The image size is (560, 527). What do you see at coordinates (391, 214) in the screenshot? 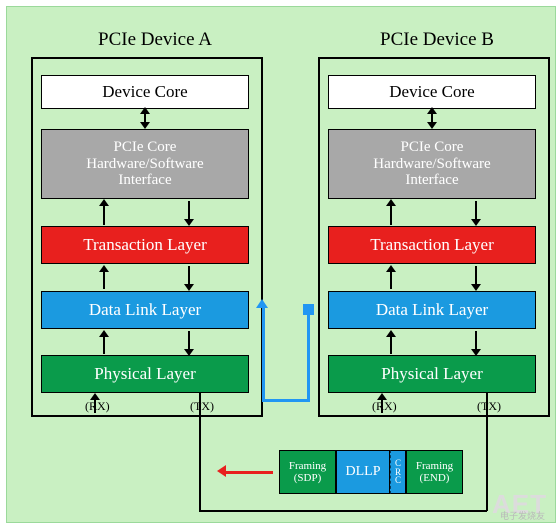
I see `connector-b-trans-to-hwsw` at bounding box center [391, 214].